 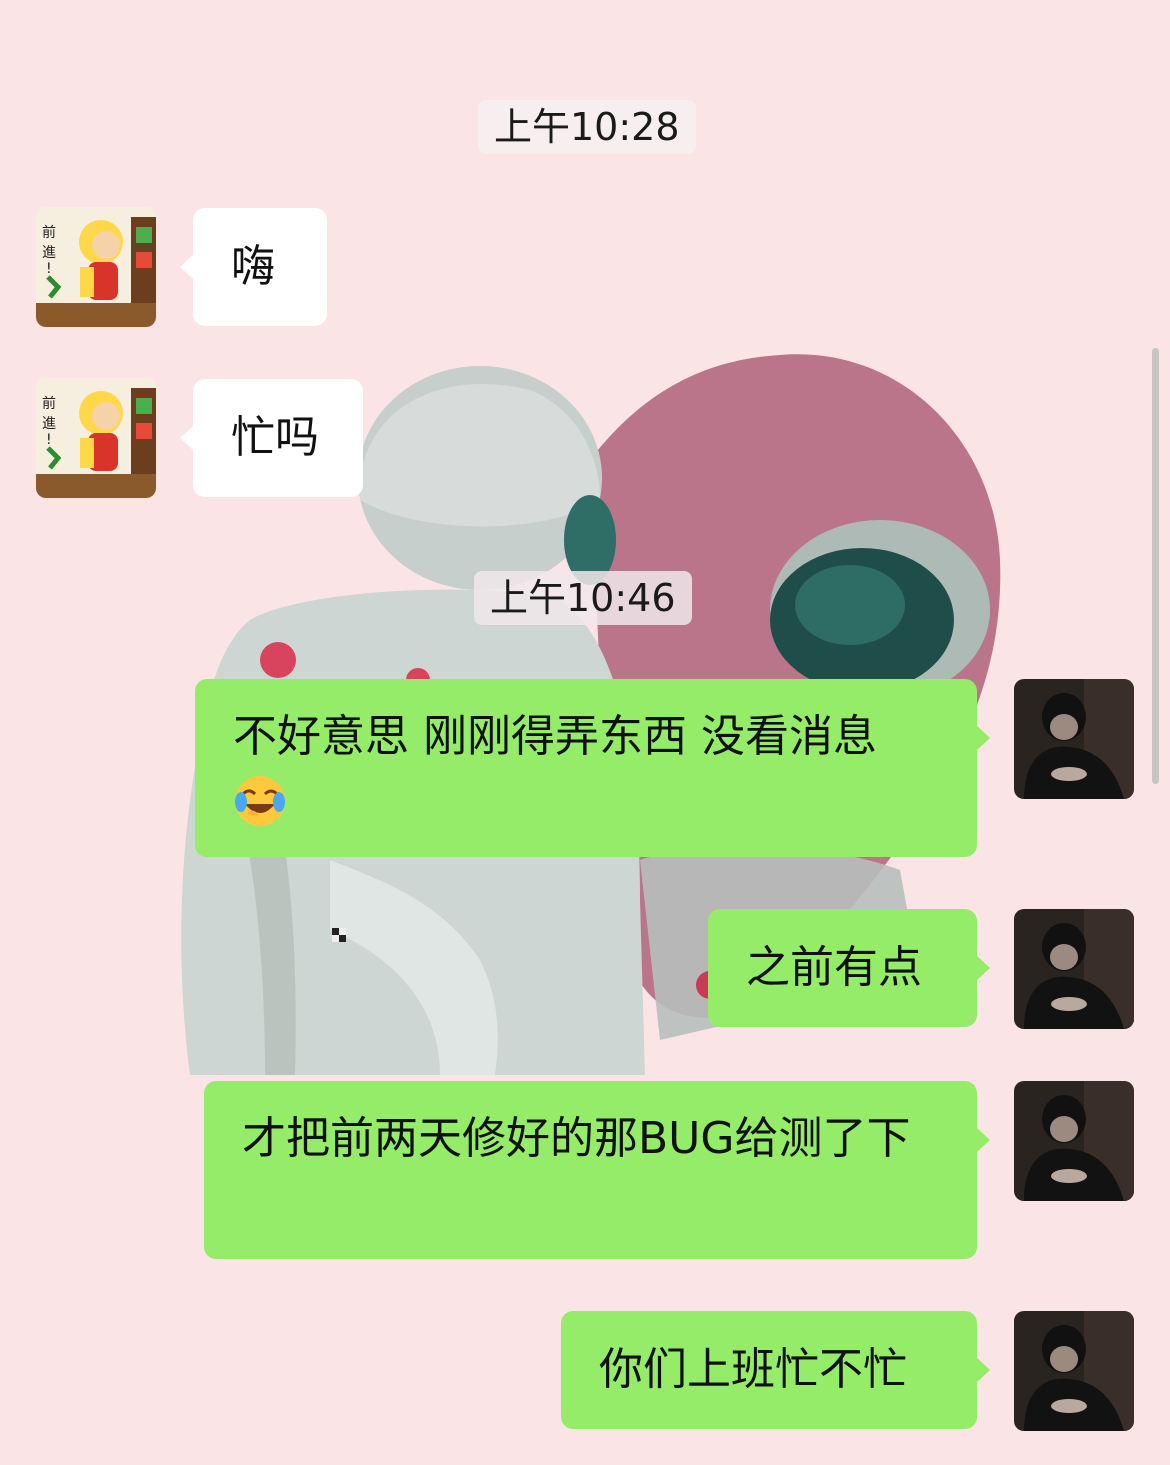 I want to click on message-bubble-outgoing: 你们上班忙不忙, so click(x=775, y=1370).